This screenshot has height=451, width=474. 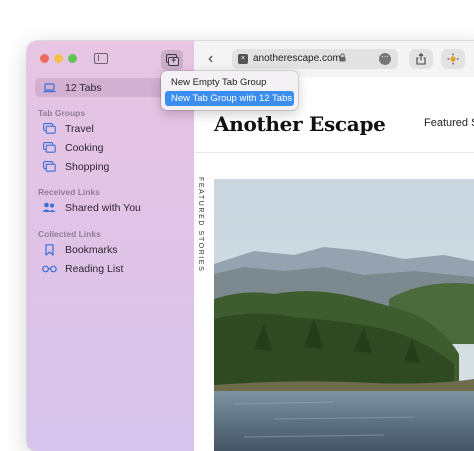 I want to click on sidebar-toggle-icon, so click(x=101, y=58).